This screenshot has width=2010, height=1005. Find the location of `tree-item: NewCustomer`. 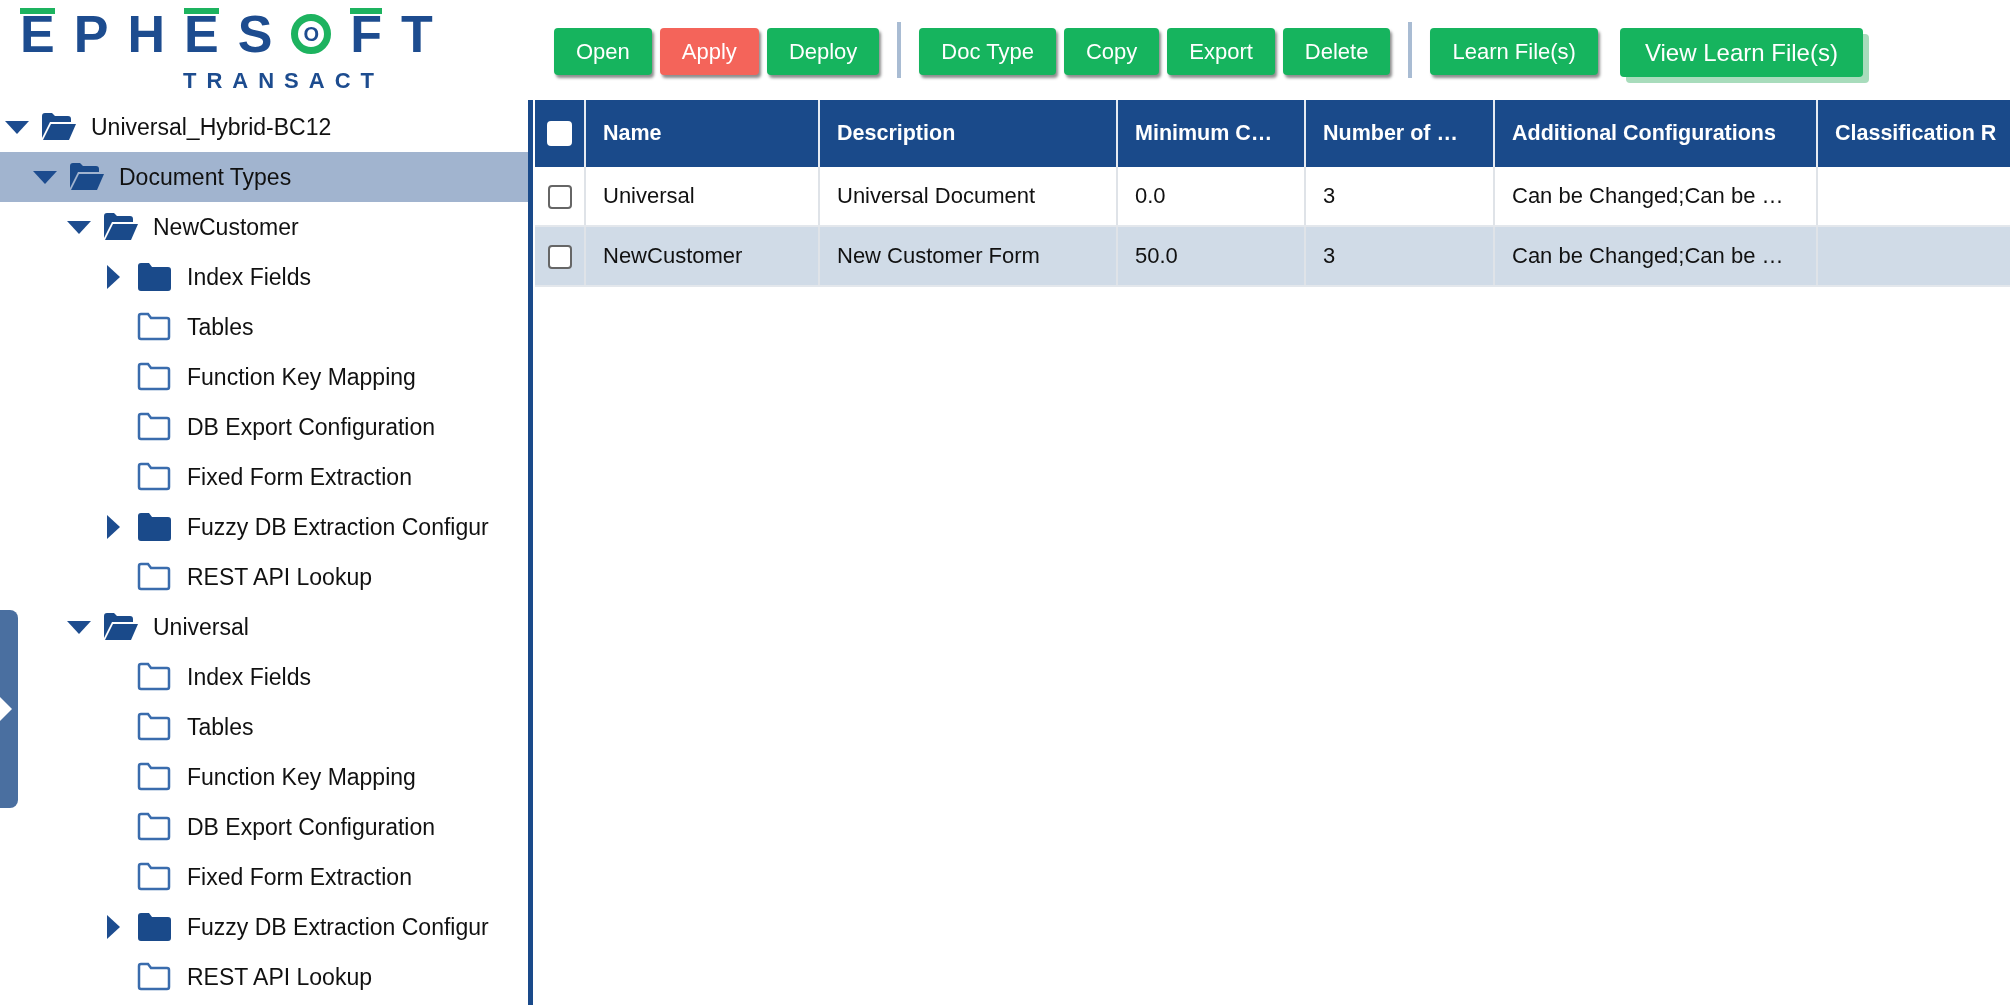

tree-item: NewCustomer is located at coordinates (274, 227).